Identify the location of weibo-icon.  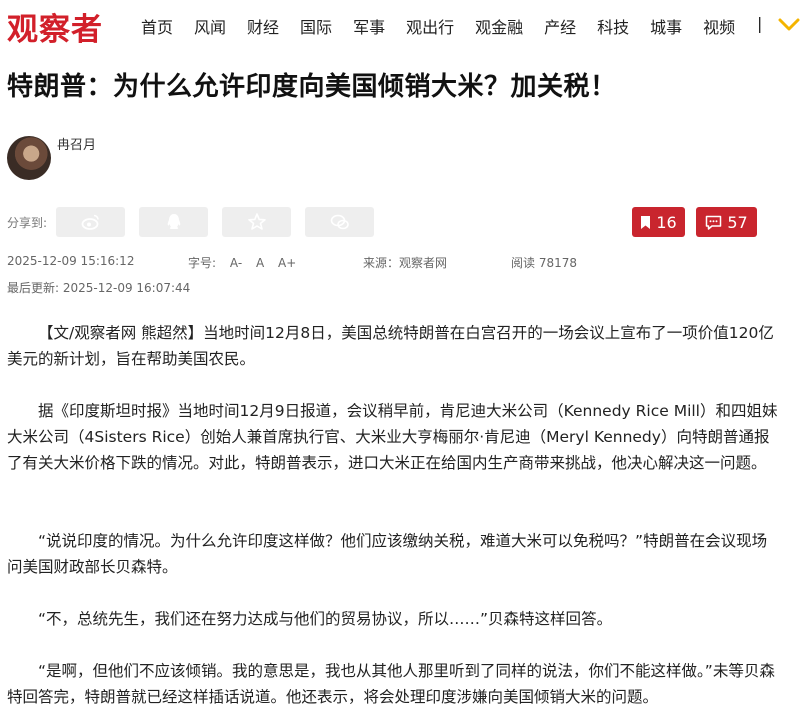
(90, 222).